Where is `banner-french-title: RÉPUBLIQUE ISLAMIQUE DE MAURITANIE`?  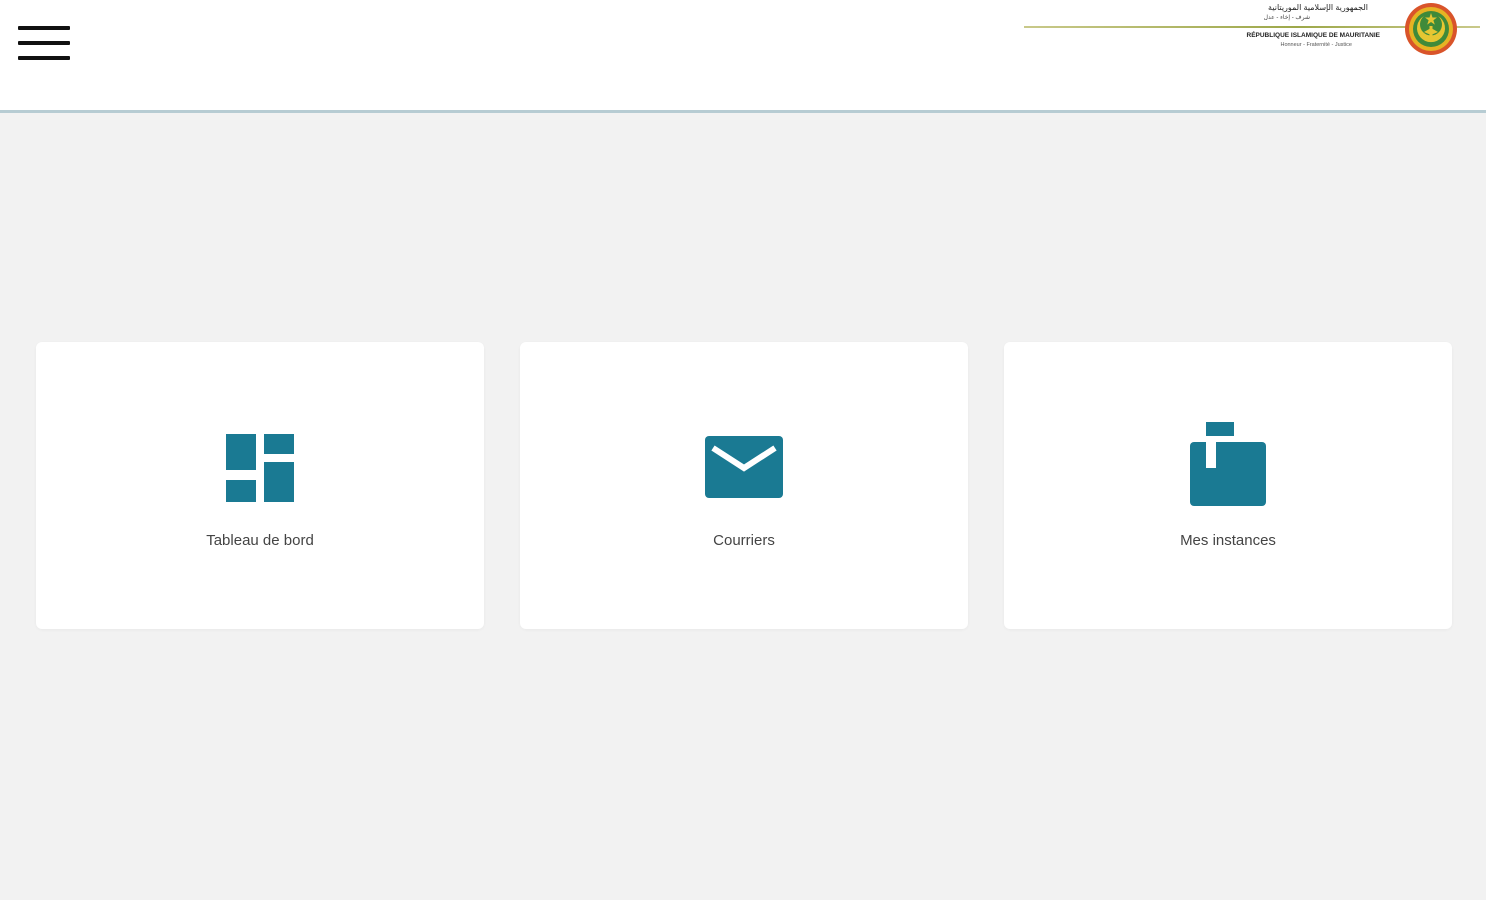
banner-french-title: RÉPUBLIQUE ISLAMIQUE DE MAURITANIE is located at coordinates (1313, 35).